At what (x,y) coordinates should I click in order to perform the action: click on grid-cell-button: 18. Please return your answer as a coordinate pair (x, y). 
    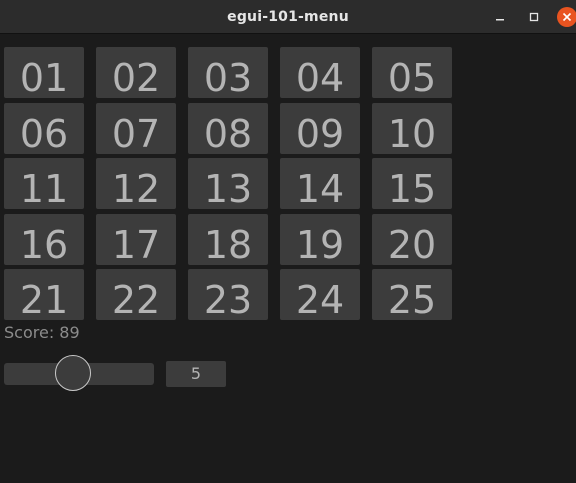
    Looking at the image, I should click on (228, 239).